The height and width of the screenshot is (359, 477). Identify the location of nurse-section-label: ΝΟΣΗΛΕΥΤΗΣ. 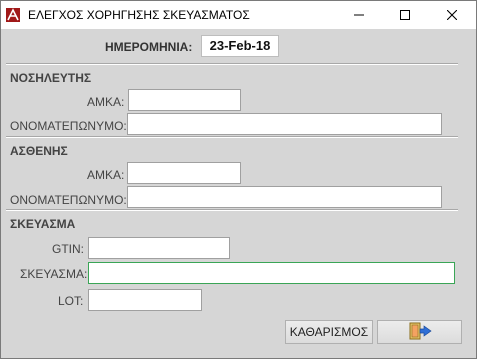
(51, 78).